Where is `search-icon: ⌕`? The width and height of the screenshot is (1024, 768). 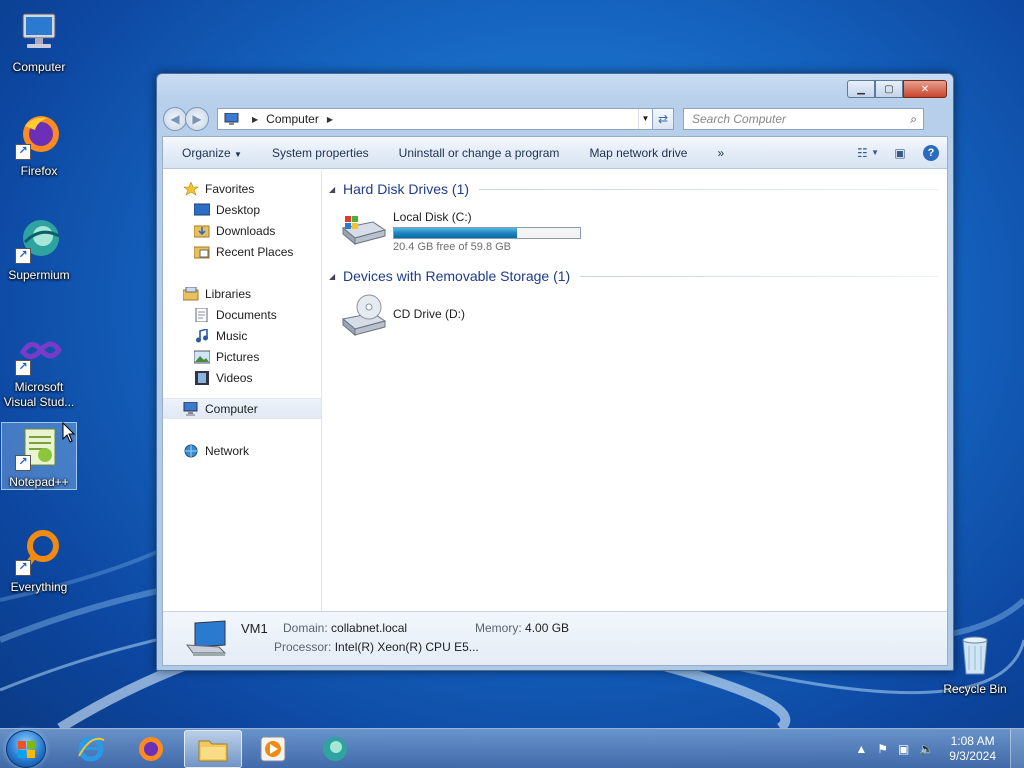
search-icon: ⌕ is located at coordinates (913, 119).